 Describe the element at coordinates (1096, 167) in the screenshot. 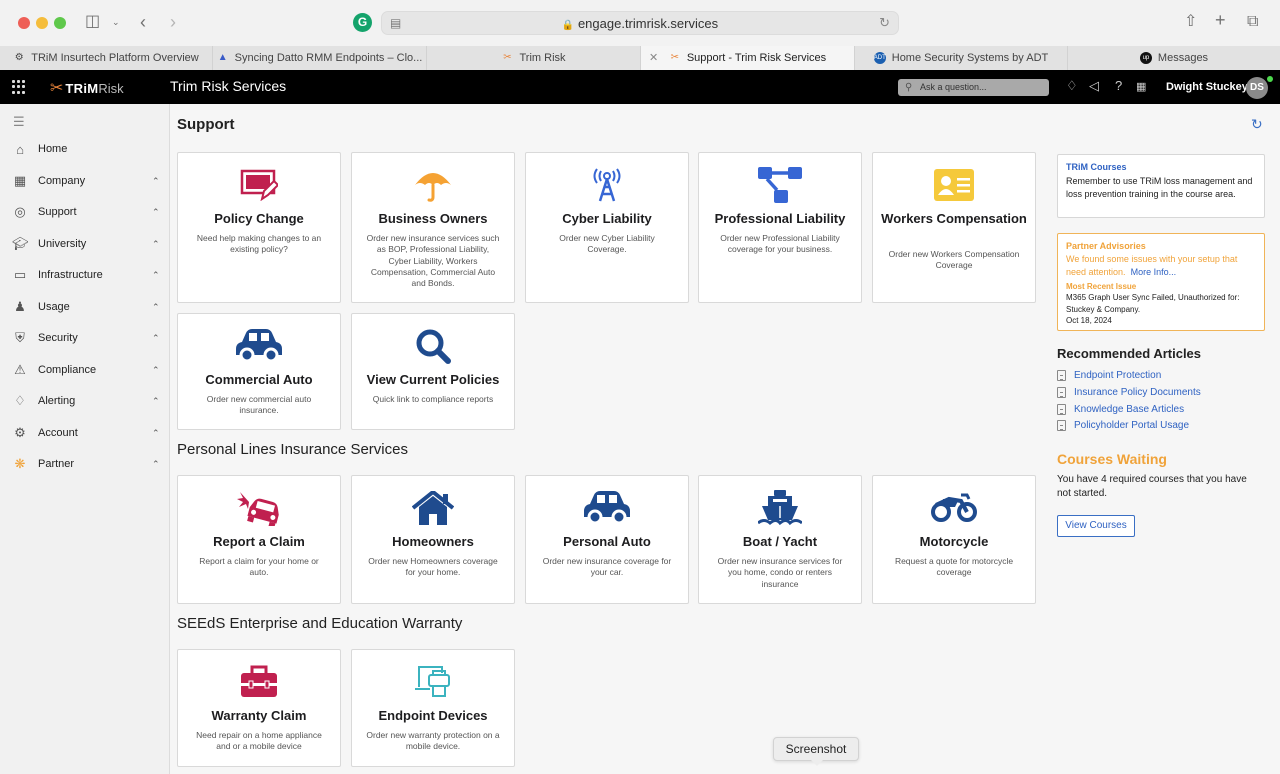

I see `trim-courses-title: TRiM Courses` at that location.